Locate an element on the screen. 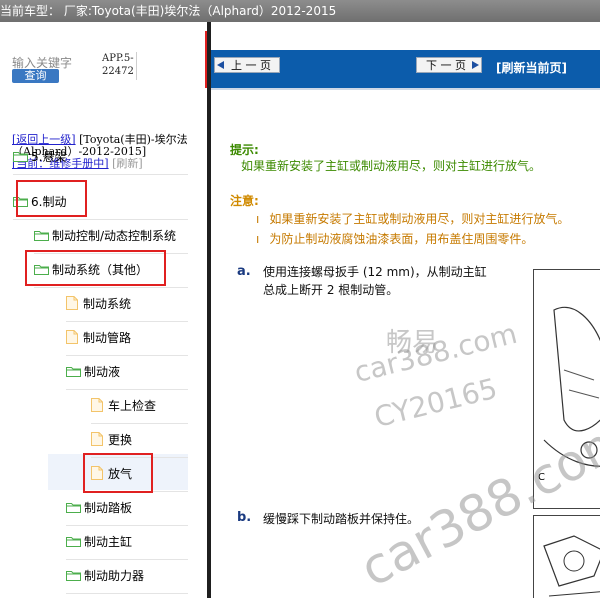 The height and width of the screenshot is (598, 600). refresh-link: [刷新] is located at coordinates (127, 163).